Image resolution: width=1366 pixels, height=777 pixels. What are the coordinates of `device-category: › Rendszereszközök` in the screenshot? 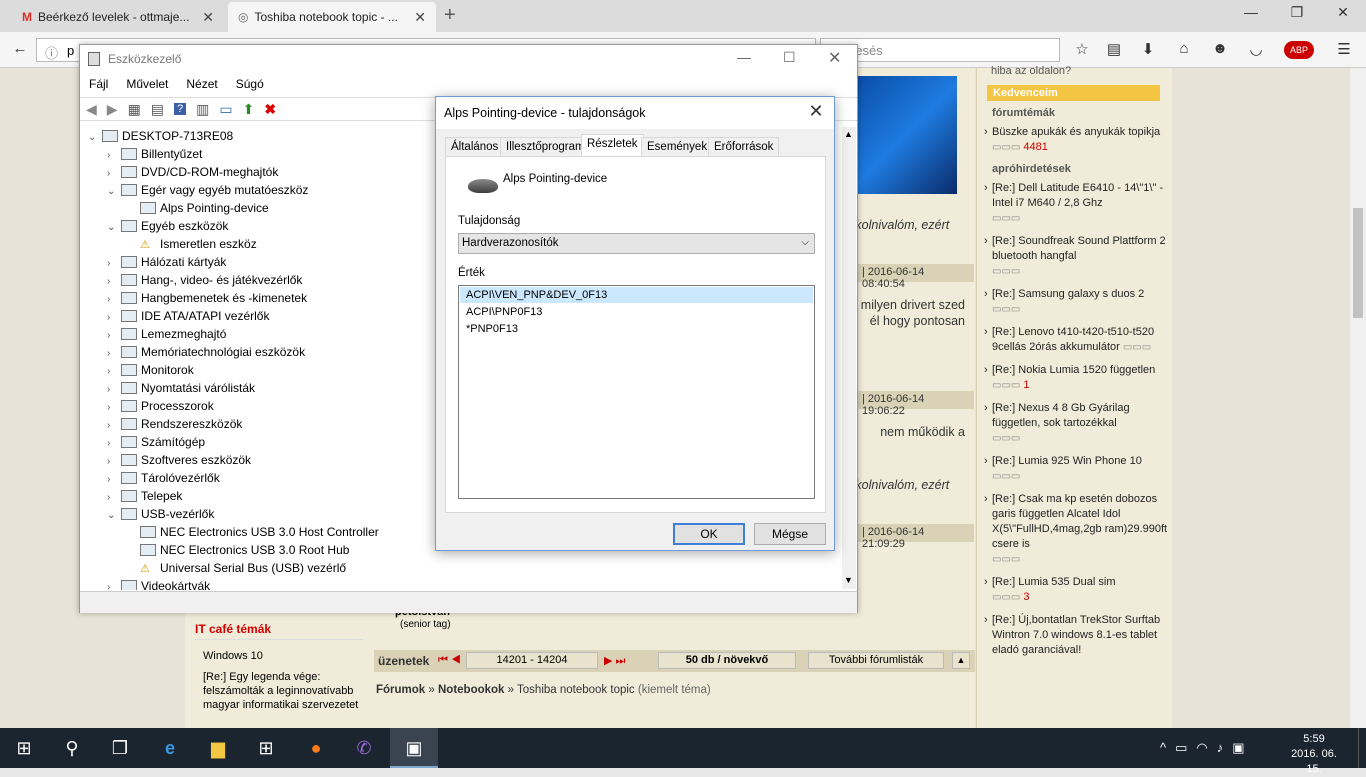 It's located at (174, 424).